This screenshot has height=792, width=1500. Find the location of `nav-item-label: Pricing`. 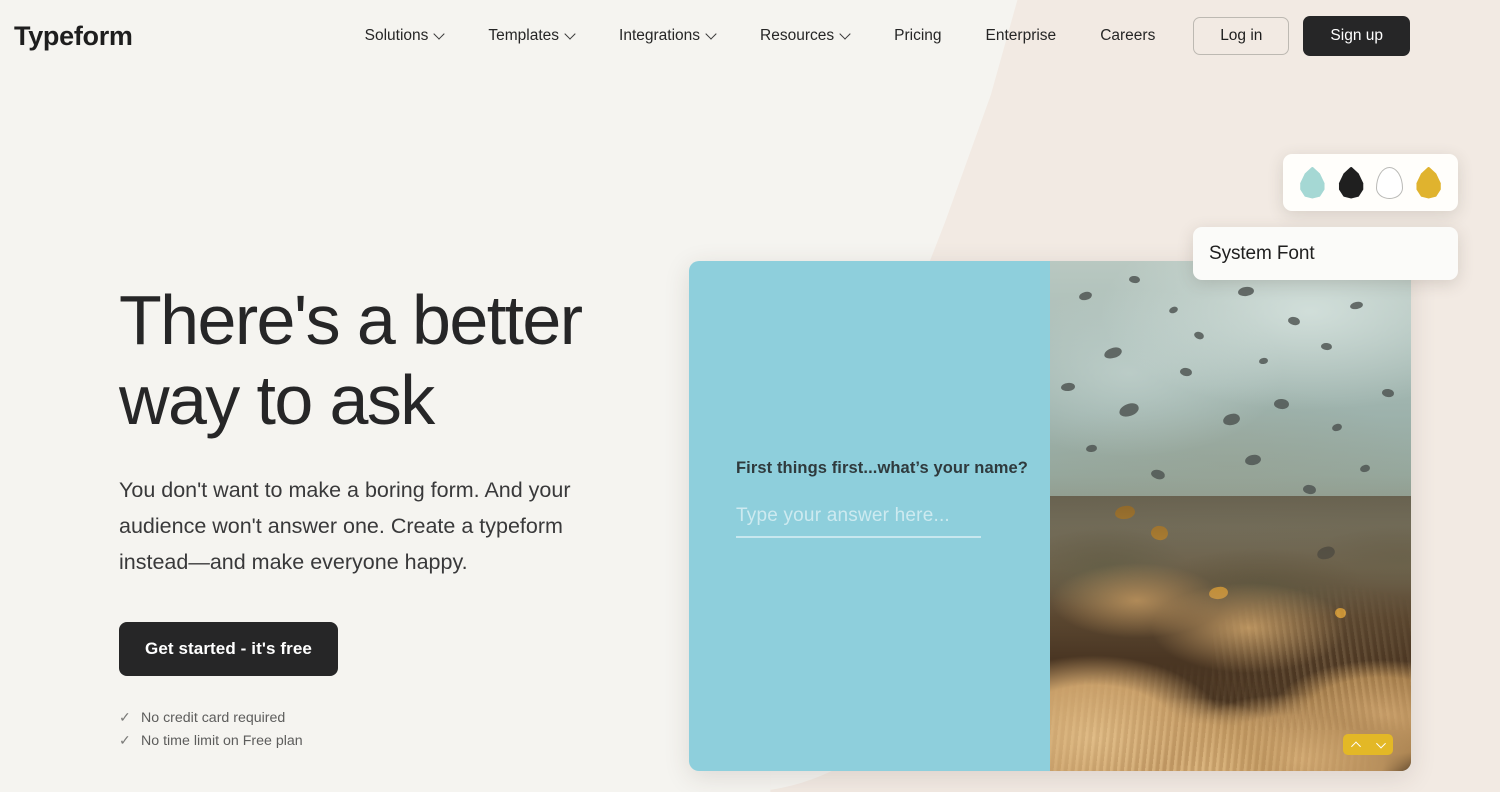

nav-item-label: Pricing is located at coordinates (918, 35).